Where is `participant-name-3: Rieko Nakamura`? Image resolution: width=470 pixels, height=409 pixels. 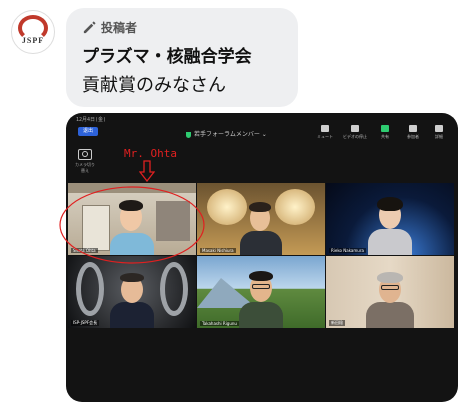 participant-name-3: Rieko Nakamura is located at coordinates (347, 250).